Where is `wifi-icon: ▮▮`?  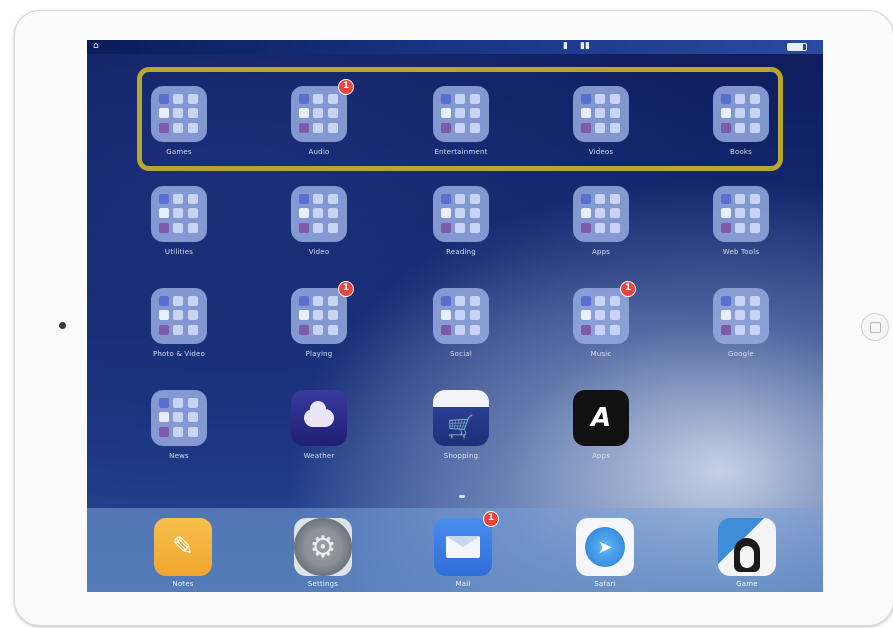 wifi-icon: ▮▮ is located at coordinates (585, 46).